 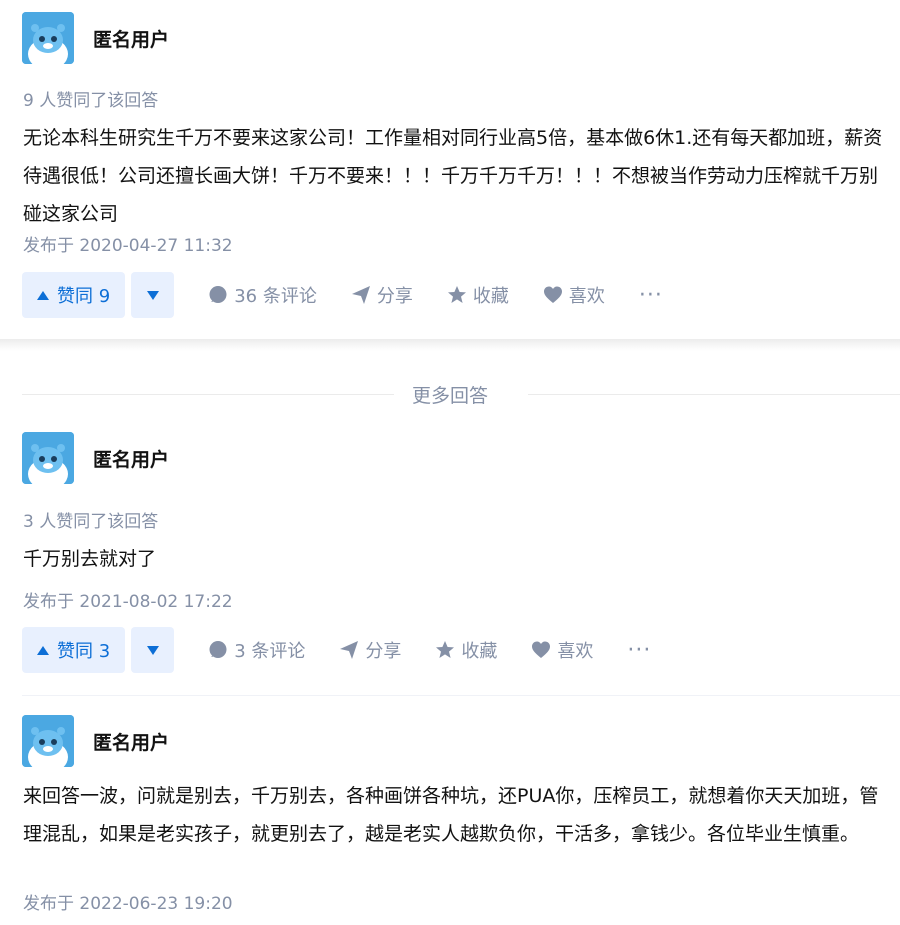 What do you see at coordinates (84, 651) in the screenshot?
I see `vote-up-label: 赞同 3` at bounding box center [84, 651].